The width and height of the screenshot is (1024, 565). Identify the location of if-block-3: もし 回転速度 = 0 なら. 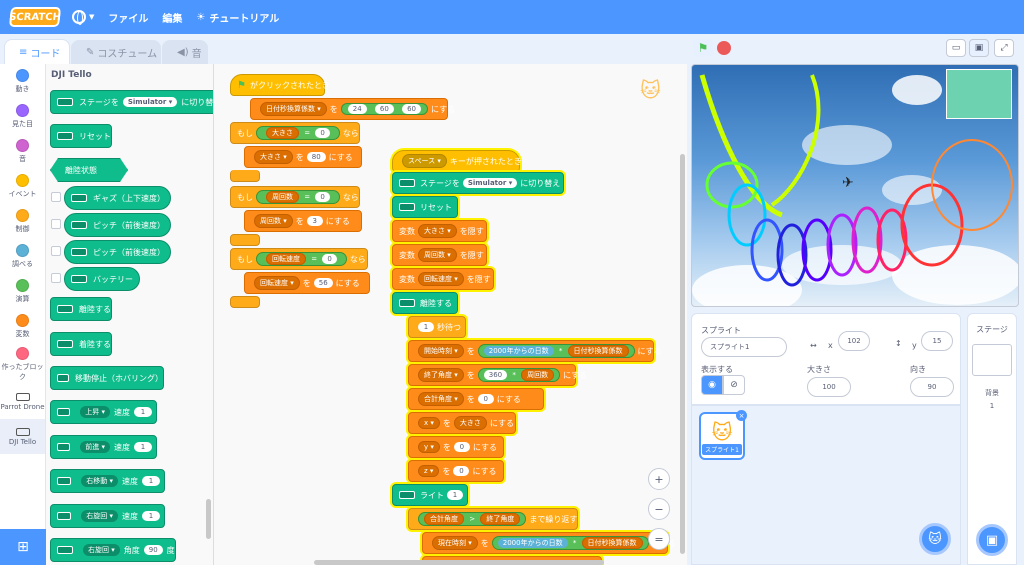
(299, 259).